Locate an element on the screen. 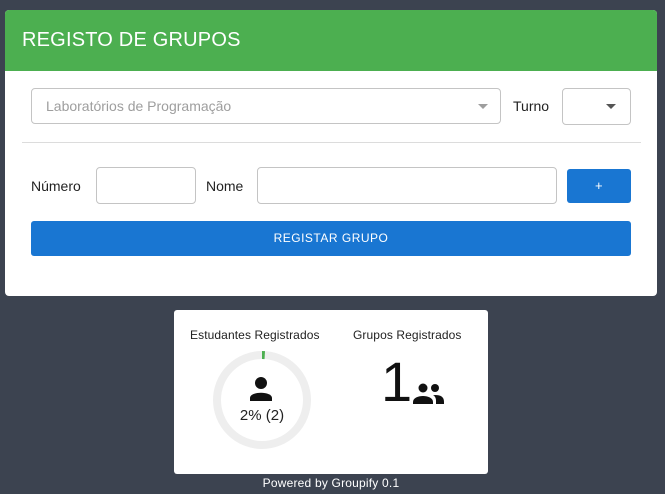  add-member-button: + is located at coordinates (599, 186).